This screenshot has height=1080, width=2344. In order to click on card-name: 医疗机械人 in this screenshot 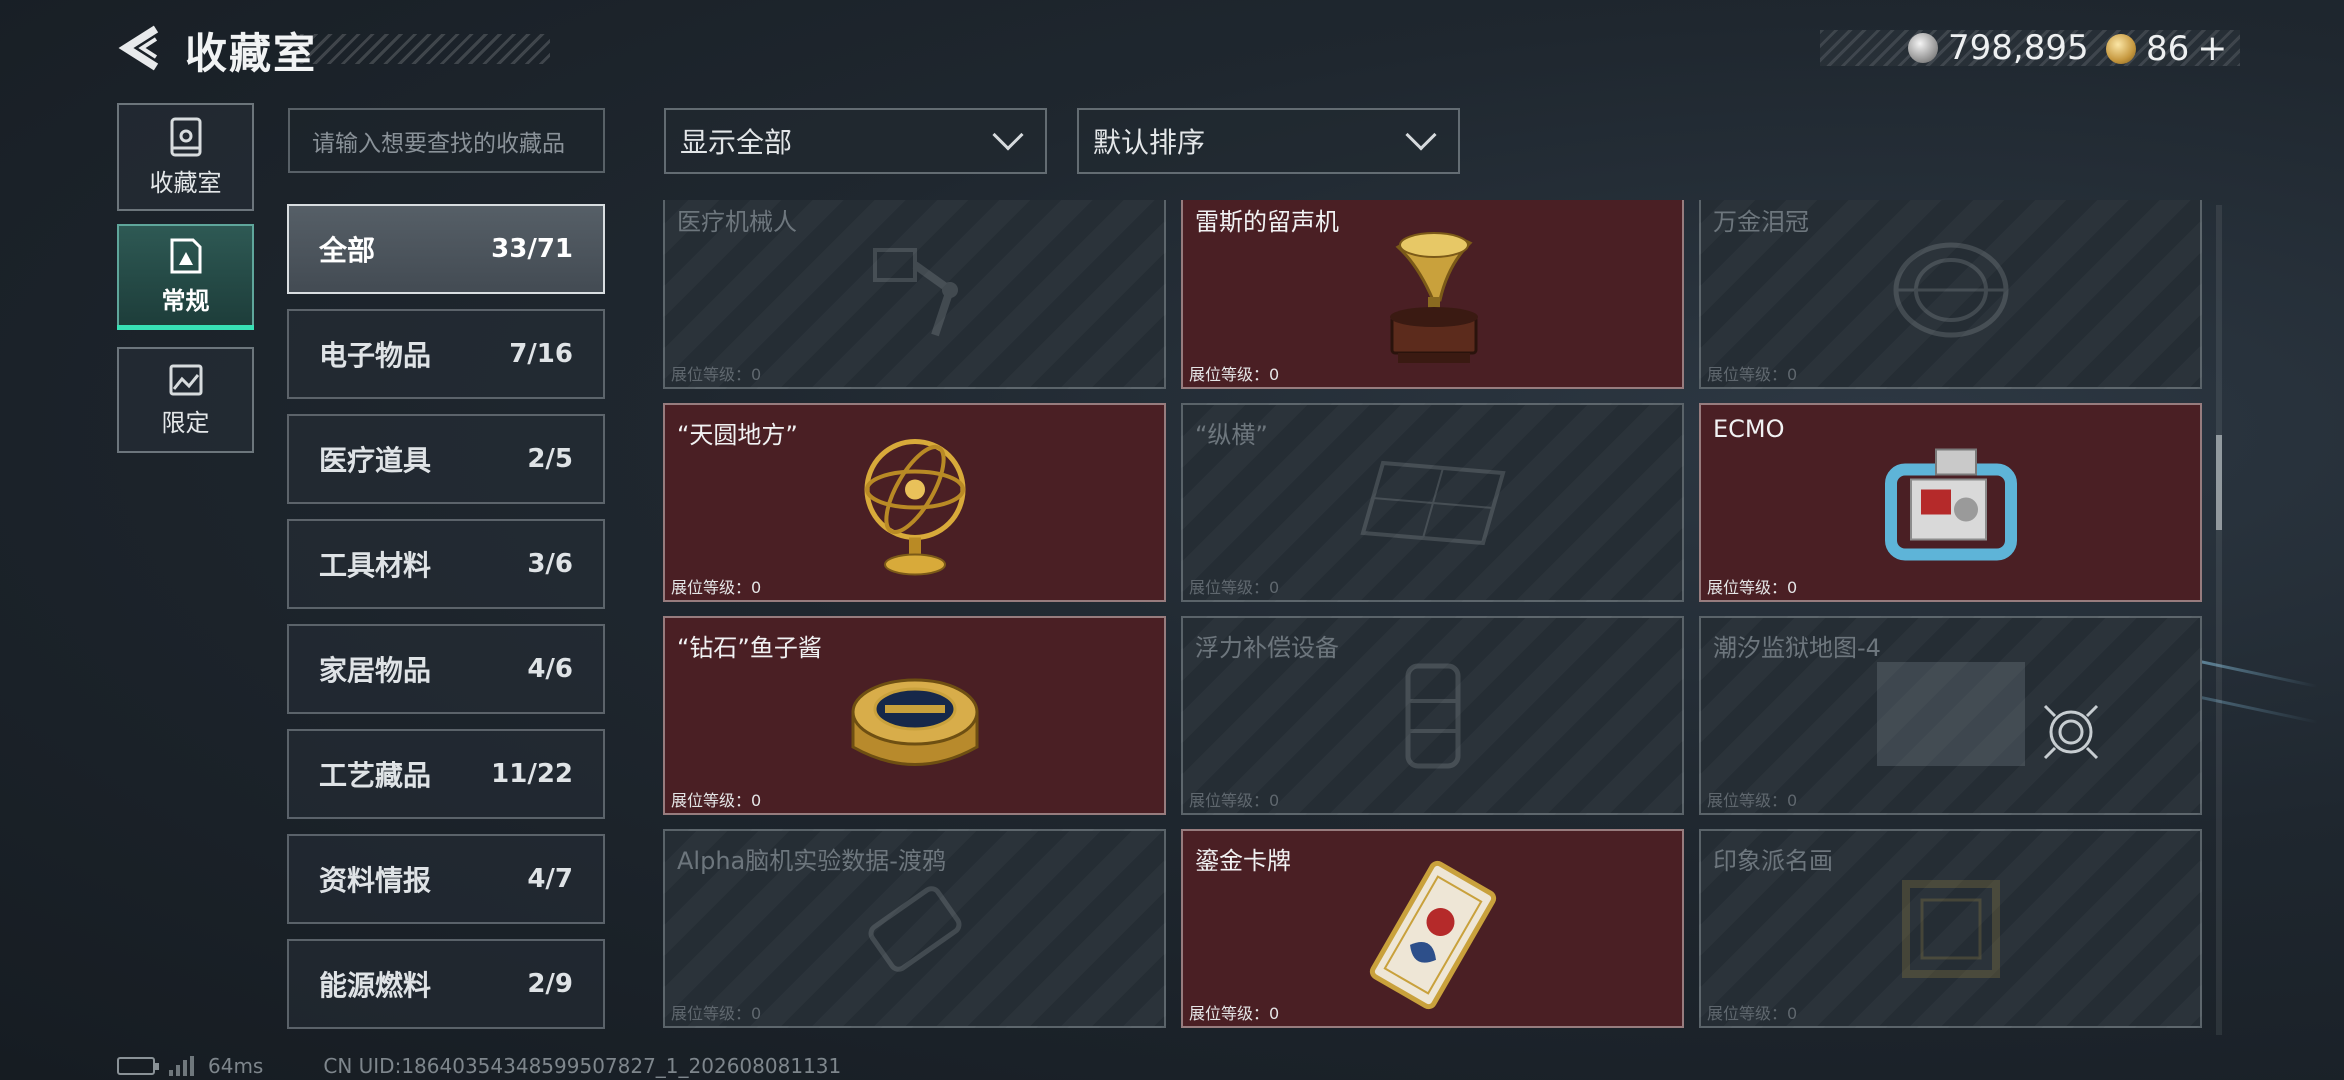, I will do `click(737, 222)`.